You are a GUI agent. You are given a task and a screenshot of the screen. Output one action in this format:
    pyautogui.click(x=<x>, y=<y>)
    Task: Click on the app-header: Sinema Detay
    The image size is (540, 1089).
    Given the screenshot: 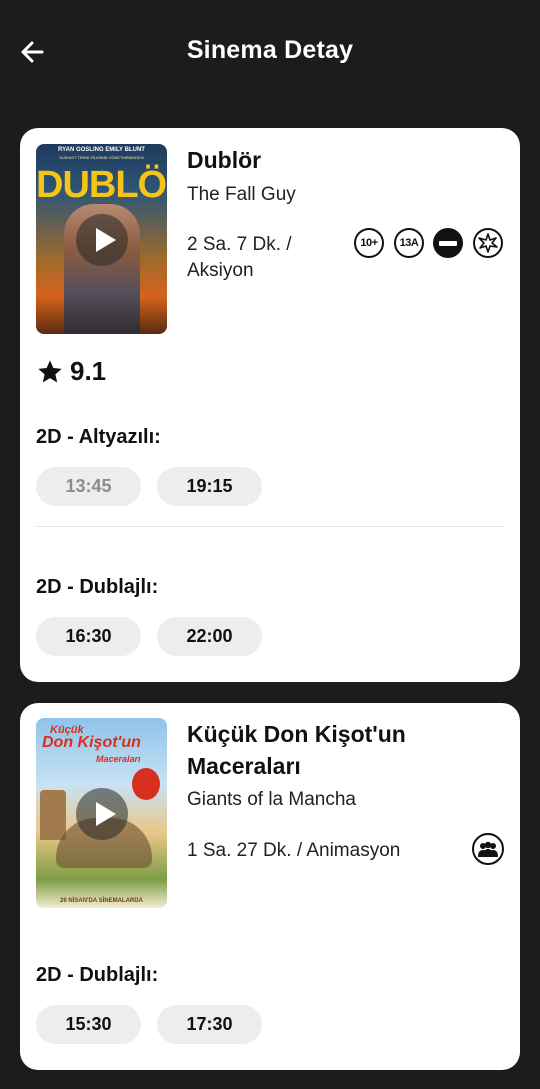 What is the action you would take?
    pyautogui.click(x=270, y=52)
    